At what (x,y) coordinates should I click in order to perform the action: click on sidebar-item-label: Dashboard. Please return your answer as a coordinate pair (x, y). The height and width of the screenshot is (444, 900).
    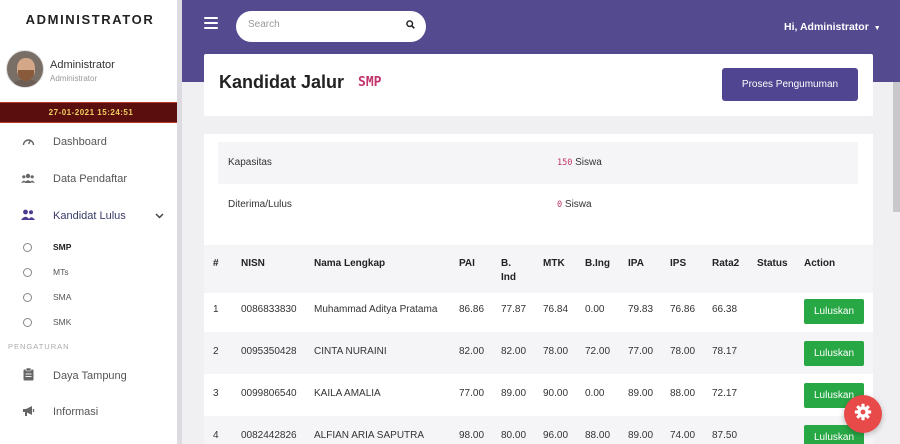
    Looking at the image, I should click on (80, 142).